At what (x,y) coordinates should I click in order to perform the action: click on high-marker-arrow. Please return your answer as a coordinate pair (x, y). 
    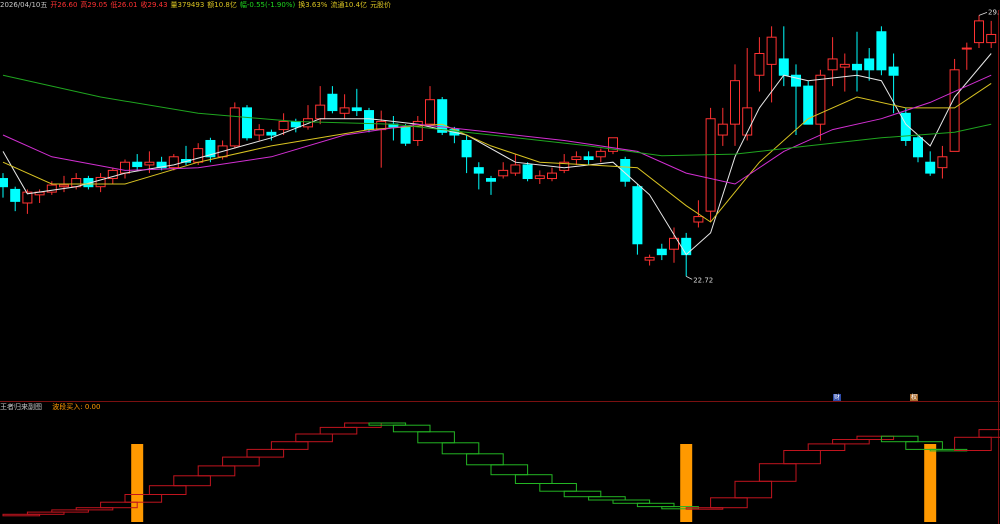
    Looking at the image, I should click on (983, 14).